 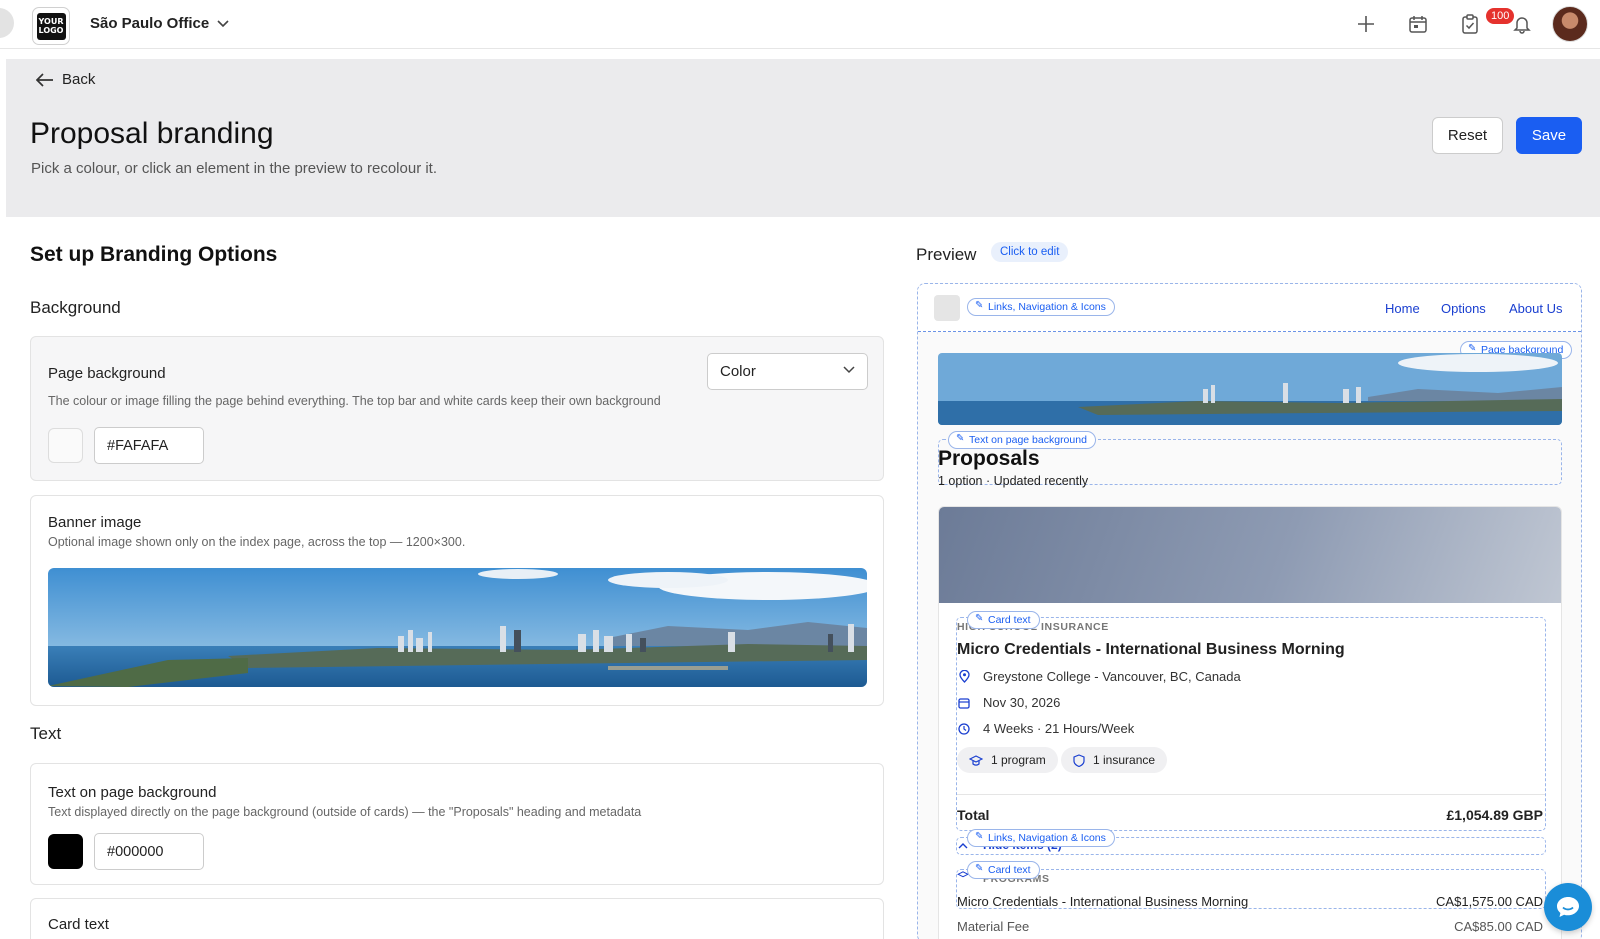 I want to click on banner-image, so click(x=457, y=627).